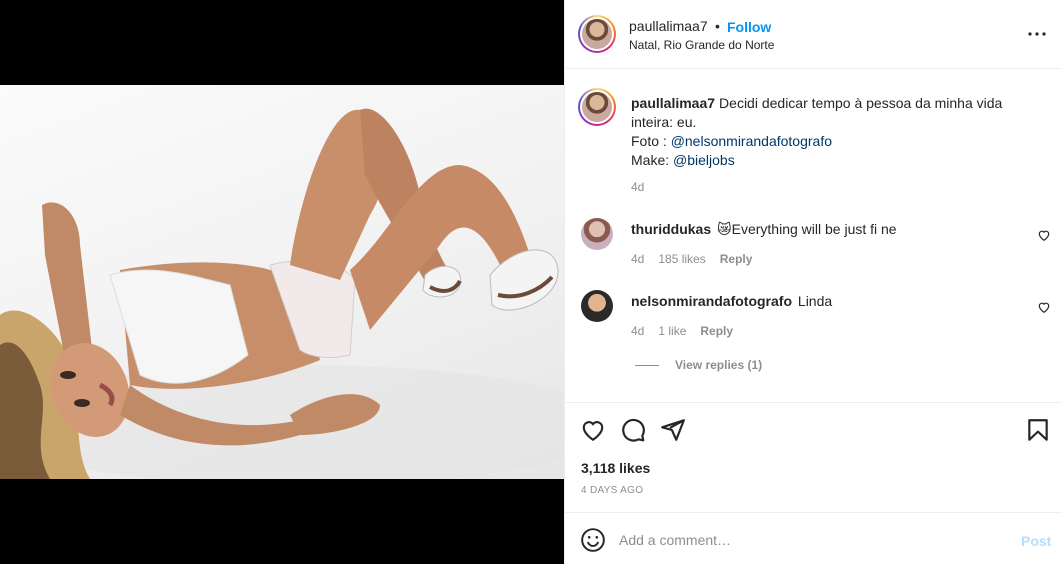  Describe the element at coordinates (593, 430) in the screenshot. I see `like-icon` at that location.